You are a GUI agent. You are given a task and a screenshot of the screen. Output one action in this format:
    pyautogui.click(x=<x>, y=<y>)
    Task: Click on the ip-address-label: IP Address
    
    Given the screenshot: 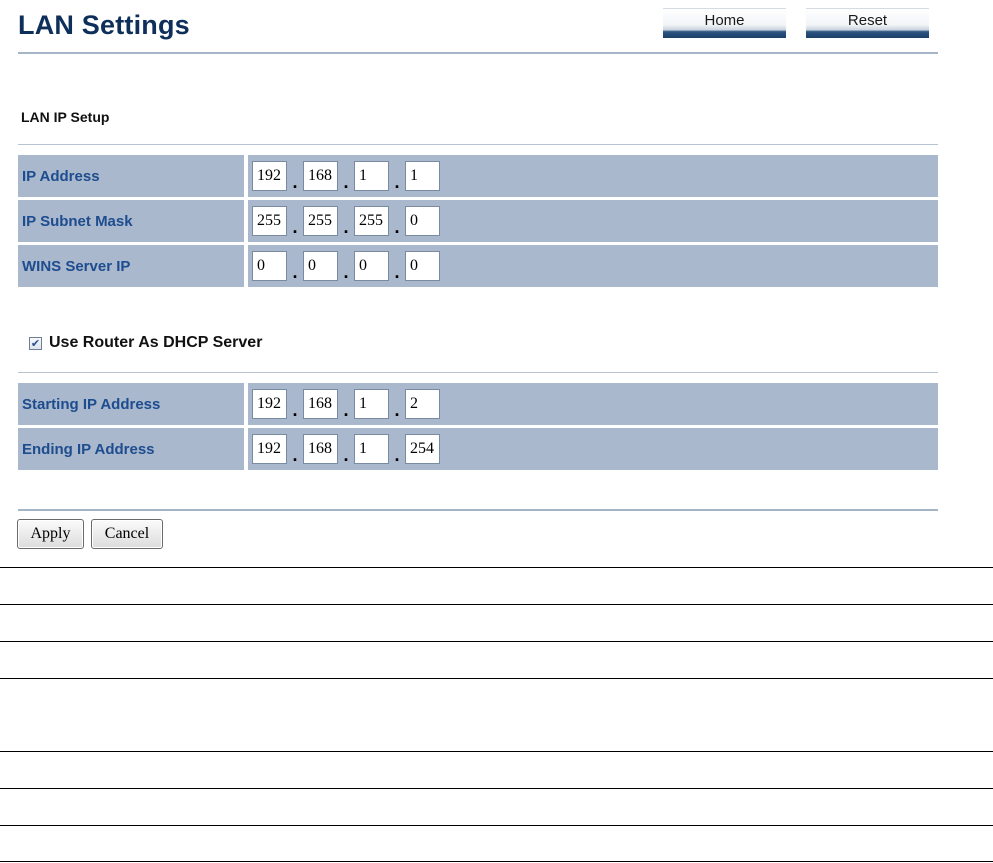 What is the action you would take?
    pyautogui.click(x=131, y=176)
    